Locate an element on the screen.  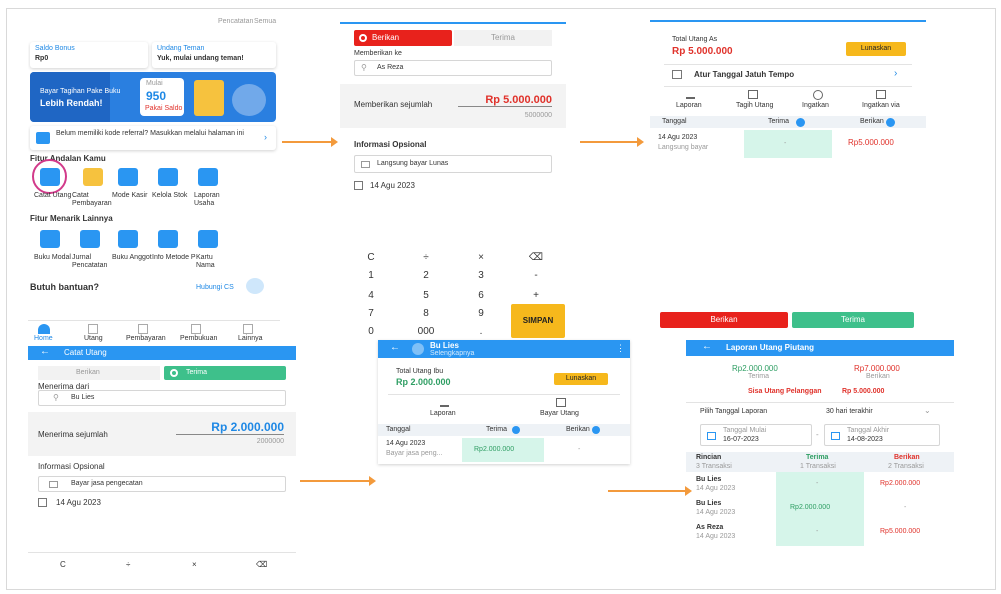
catat-utang-icon is located at coordinates (50, 177).